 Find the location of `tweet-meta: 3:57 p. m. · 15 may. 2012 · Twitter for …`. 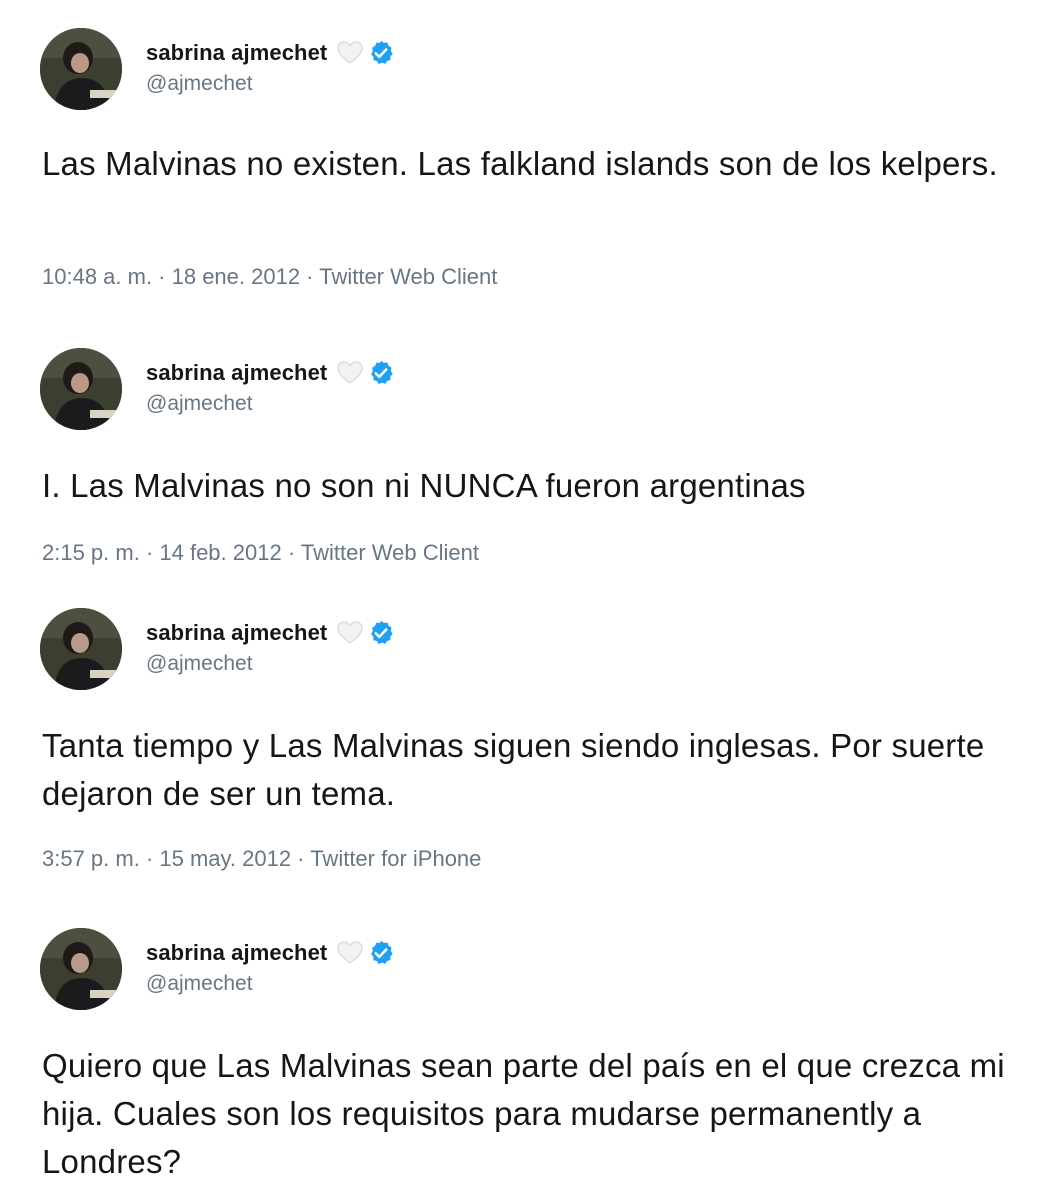

tweet-meta: 3:57 p. m. · 15 may. 2012 · Twitter for … is located at coordinates (261, 859).